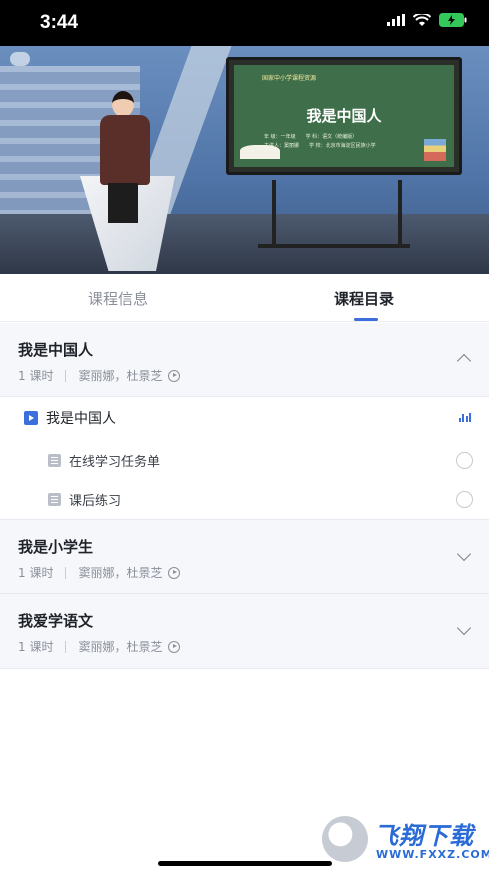 The image size is (489, 875). What do you see at coordinates (345, 839) in the screenshot?
I see `watermark-emblem-icon` at bounding box center [345, 839].